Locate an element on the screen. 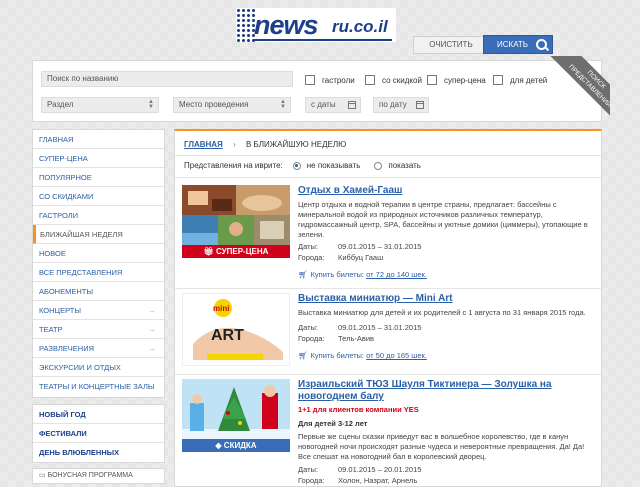 The image size is (640, 487). from-date-input: с даты is located at coordinates (333, 105).